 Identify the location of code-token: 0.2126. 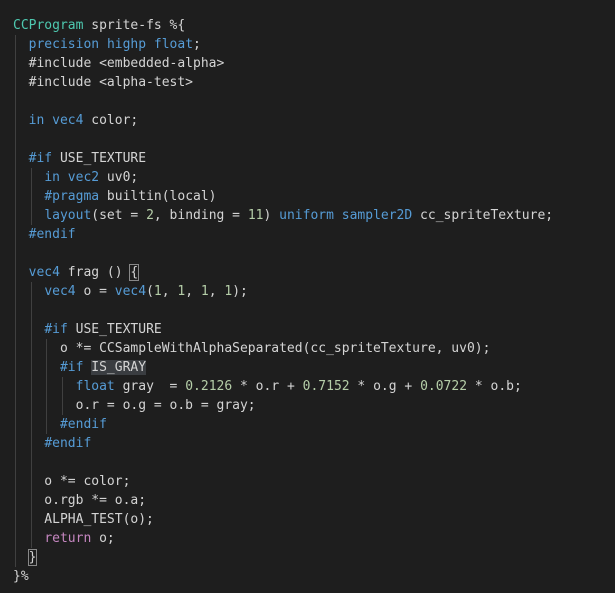
(209, 386).